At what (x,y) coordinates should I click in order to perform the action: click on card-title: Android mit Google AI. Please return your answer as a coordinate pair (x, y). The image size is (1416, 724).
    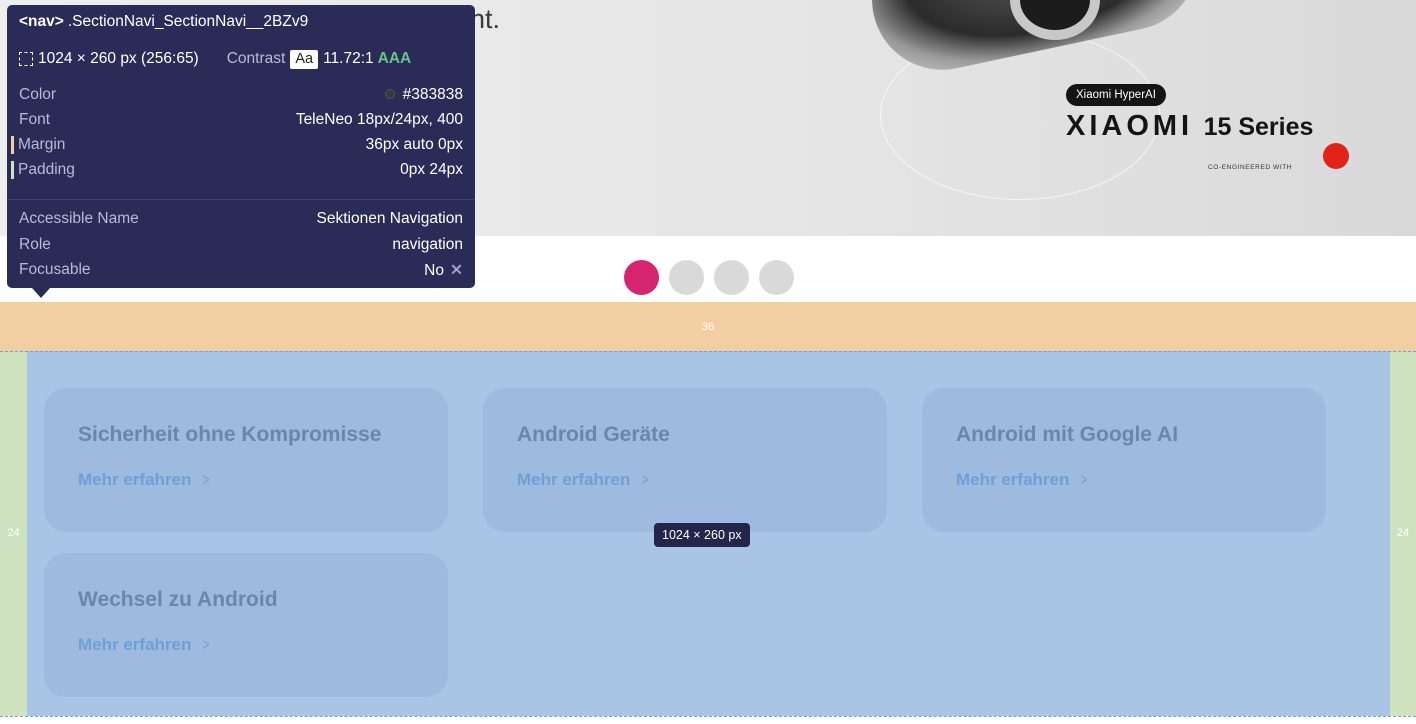
    Looking at the image, I should click on (1067, 434).